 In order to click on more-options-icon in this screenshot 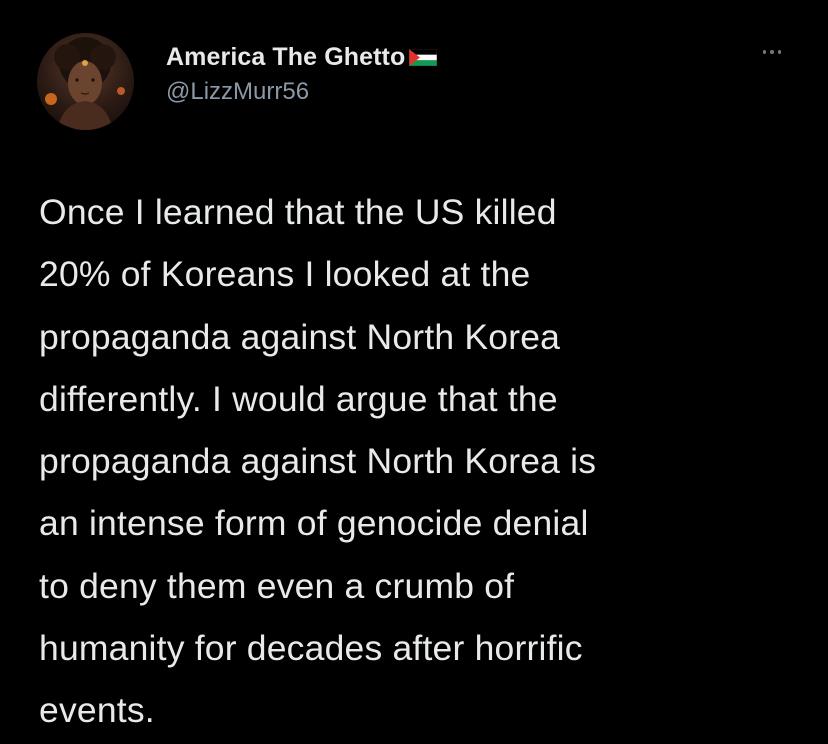, I will do `click(772, 52)`.